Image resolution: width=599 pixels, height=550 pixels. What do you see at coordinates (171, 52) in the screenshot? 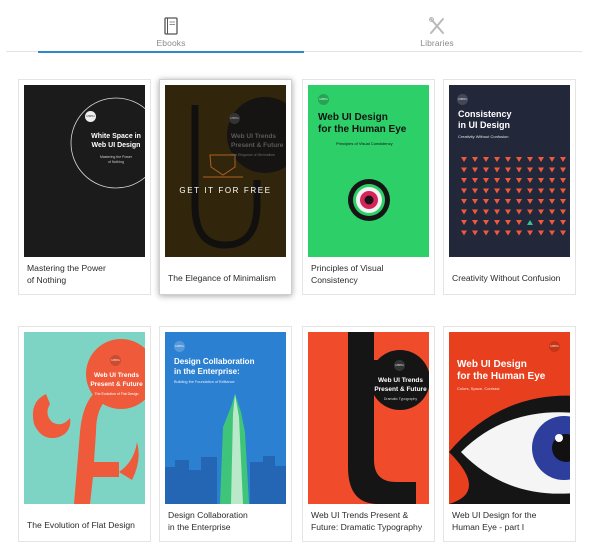
I see `active-tab-indicator` at bounding box center [171, 52].